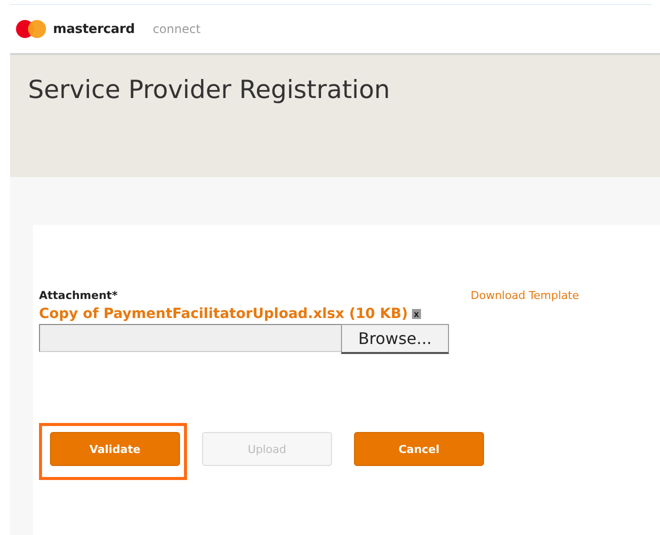 This screenshot has height=535, width=660. Describe the element at coordinates (190, 338) in the screenshot. I see `file-field` at that location.